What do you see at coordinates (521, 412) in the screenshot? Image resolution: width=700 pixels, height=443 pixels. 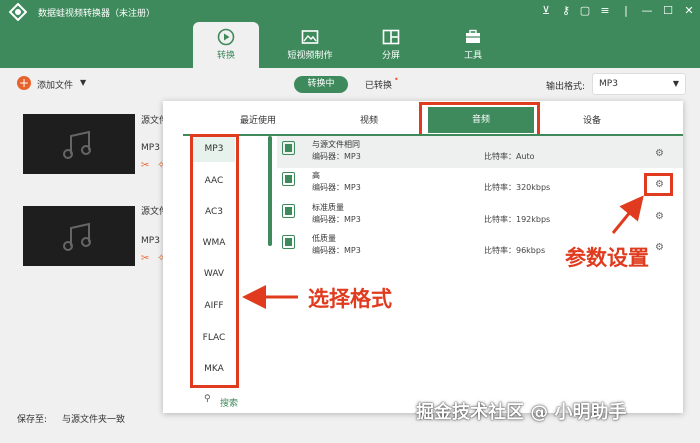 I see `watermark: 掘金技术社区 @ 小明助手` at bounding box center [521, 412].